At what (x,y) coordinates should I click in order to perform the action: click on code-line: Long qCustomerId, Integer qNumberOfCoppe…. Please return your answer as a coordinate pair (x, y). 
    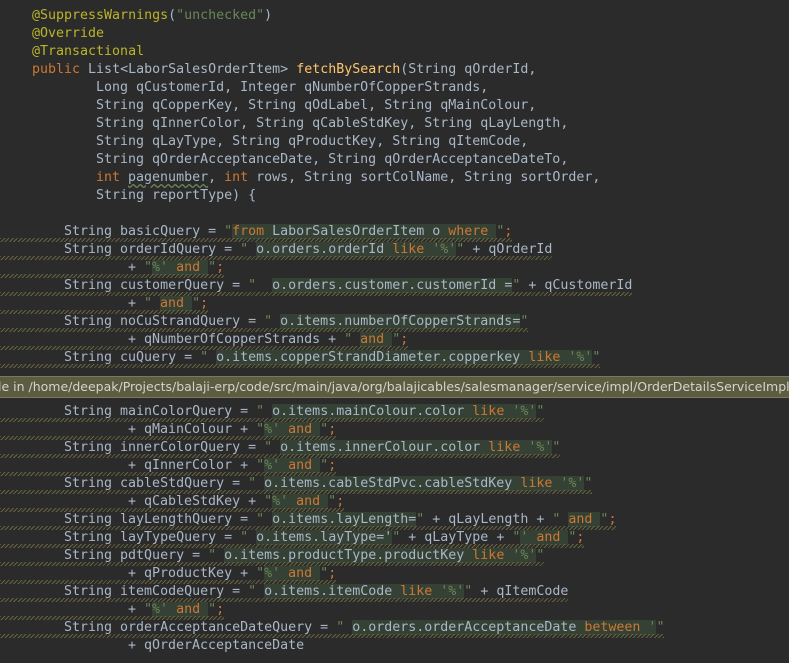
    Looking at the image, I should click on (292, 88).